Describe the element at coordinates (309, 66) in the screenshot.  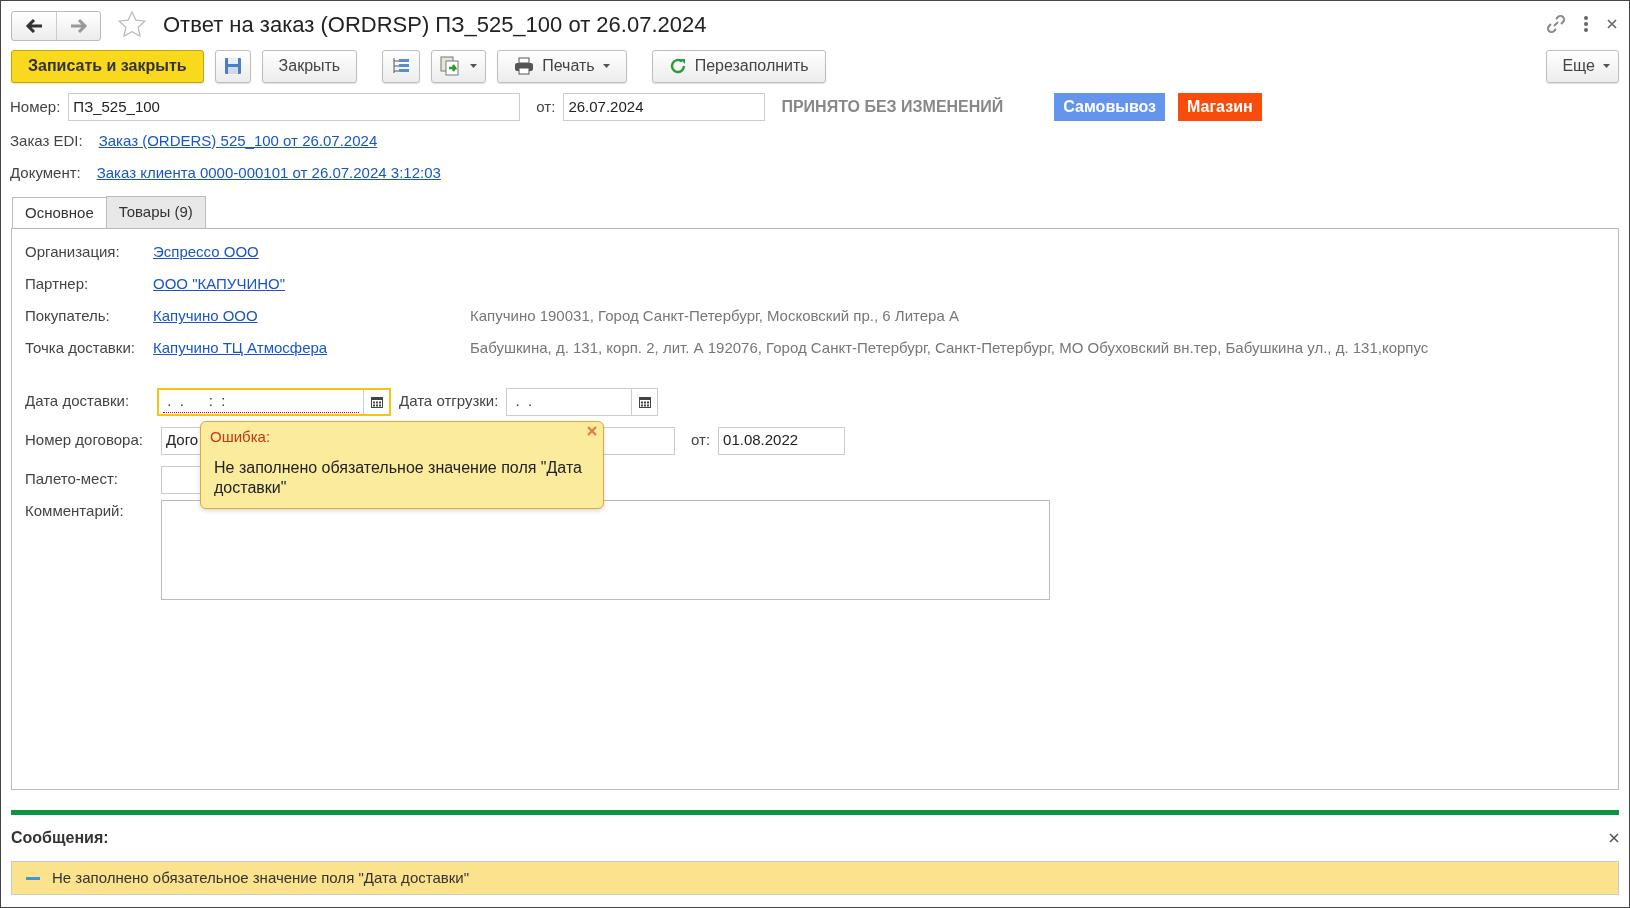
I see `close-button: Закрыть` at that location.